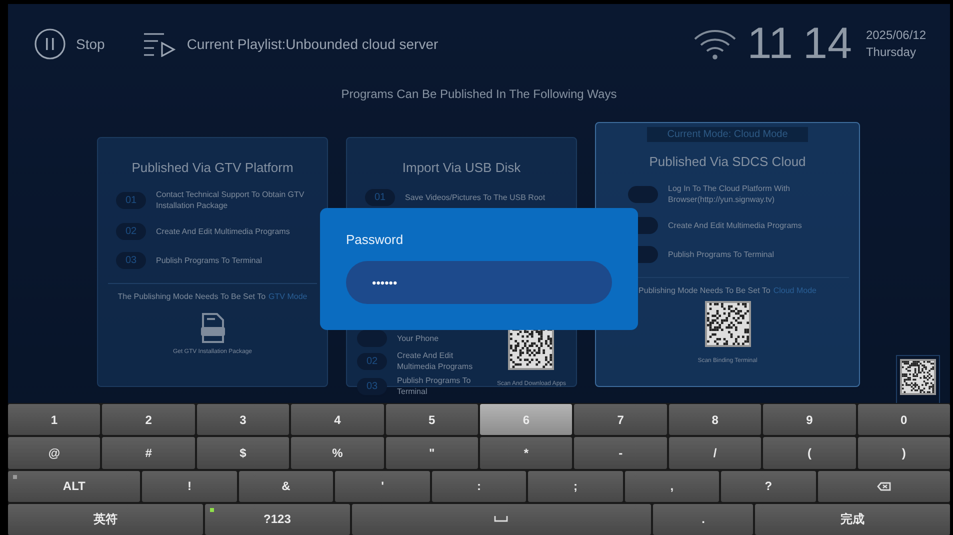  What do you see at coordinates (375, 239) in the screenshot?
I see `dialog-title: Password` at bounding box center [375, 239].